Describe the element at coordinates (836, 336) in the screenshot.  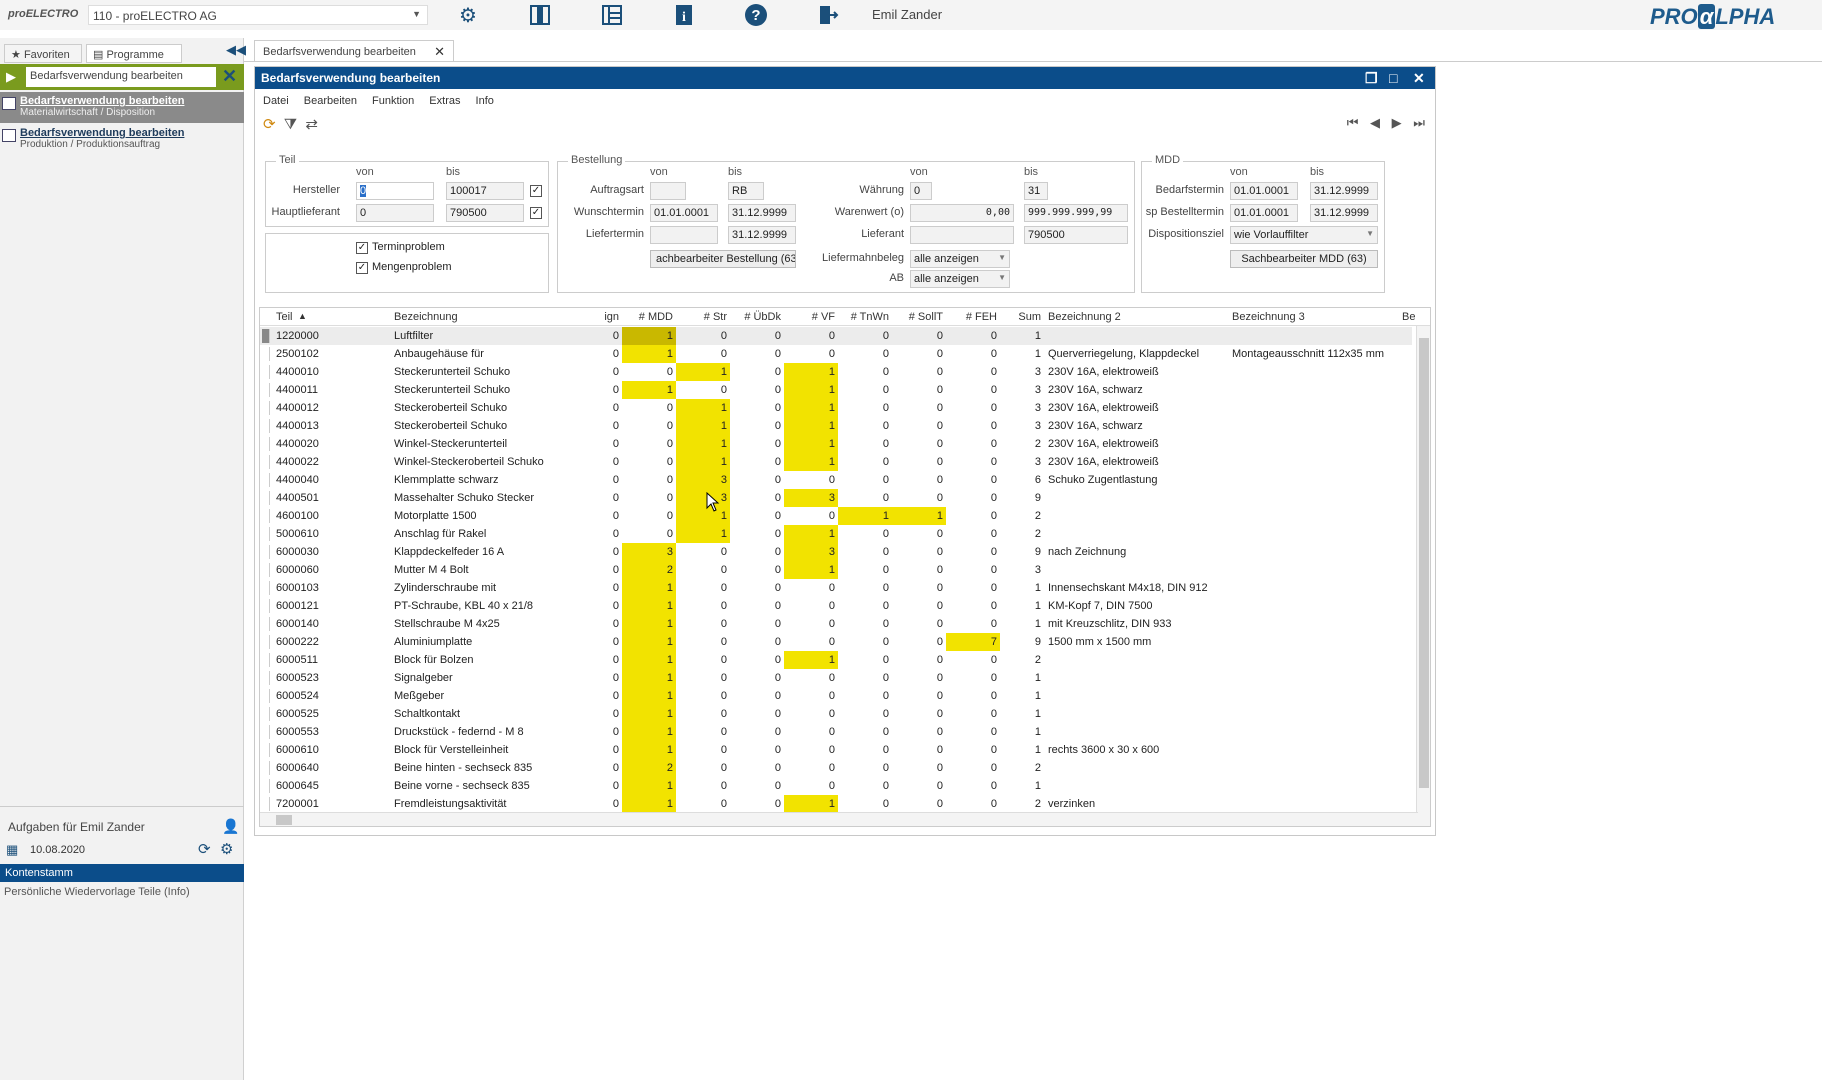
I see `table-row: 1220000 Luftfilter 0 1 0 0 0 0 0 0 1` at that location.